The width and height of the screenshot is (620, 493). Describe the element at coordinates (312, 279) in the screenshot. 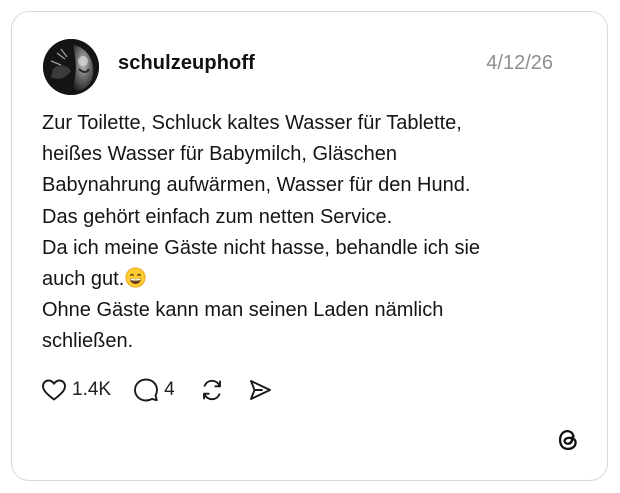

I see `post-text-line-with-emoji: auch gut.` at that location.